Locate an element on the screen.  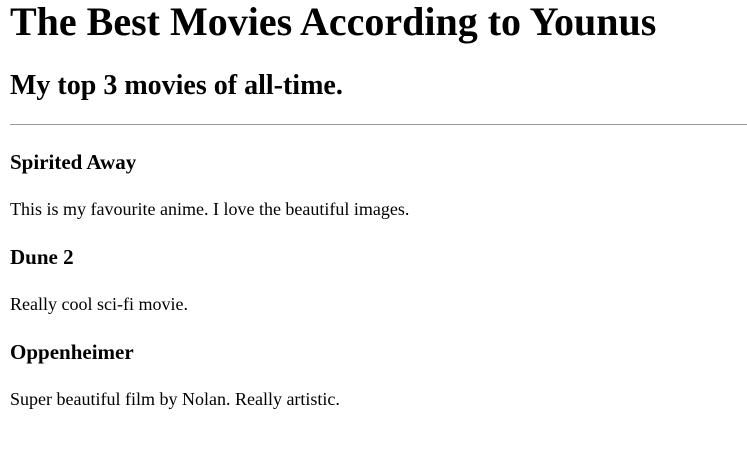
movie-title-dune-2: Dune 2 is located at coordinates (42, 257).